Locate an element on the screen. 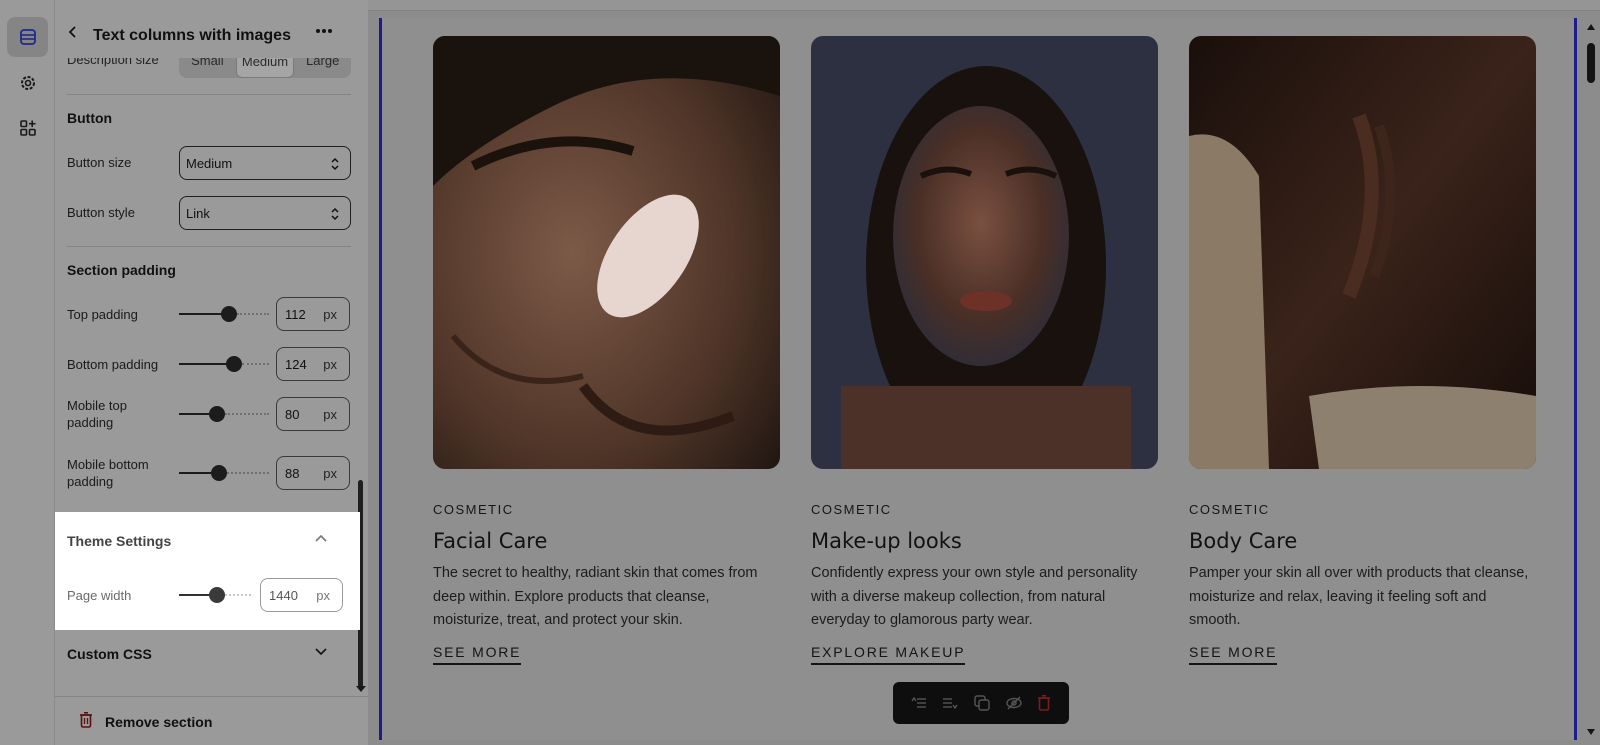 This screenshot has height=745, width=1600. button-style-label: Button style is located at coordinates (101, 212).